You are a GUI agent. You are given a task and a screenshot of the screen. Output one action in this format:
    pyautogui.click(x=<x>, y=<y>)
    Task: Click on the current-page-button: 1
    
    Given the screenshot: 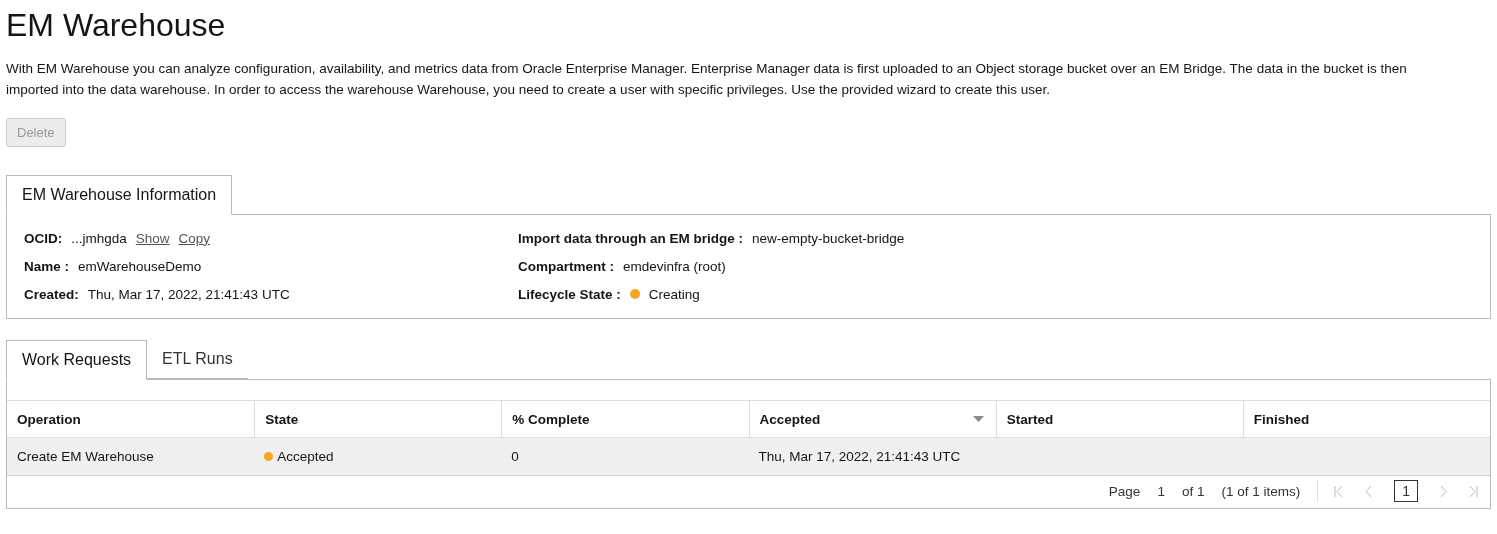 What is the action you would take?
    pyautogui.click(x=1406, y=491)
    